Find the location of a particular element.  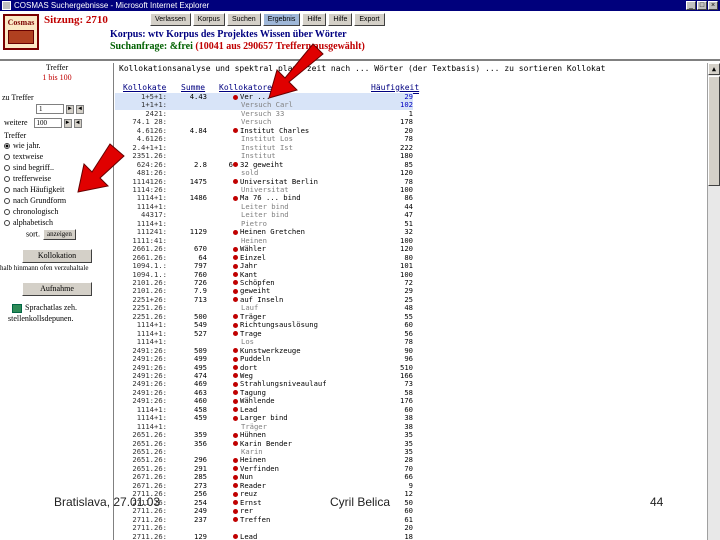

sort-option: textweise is located at coordinates (23, 156).